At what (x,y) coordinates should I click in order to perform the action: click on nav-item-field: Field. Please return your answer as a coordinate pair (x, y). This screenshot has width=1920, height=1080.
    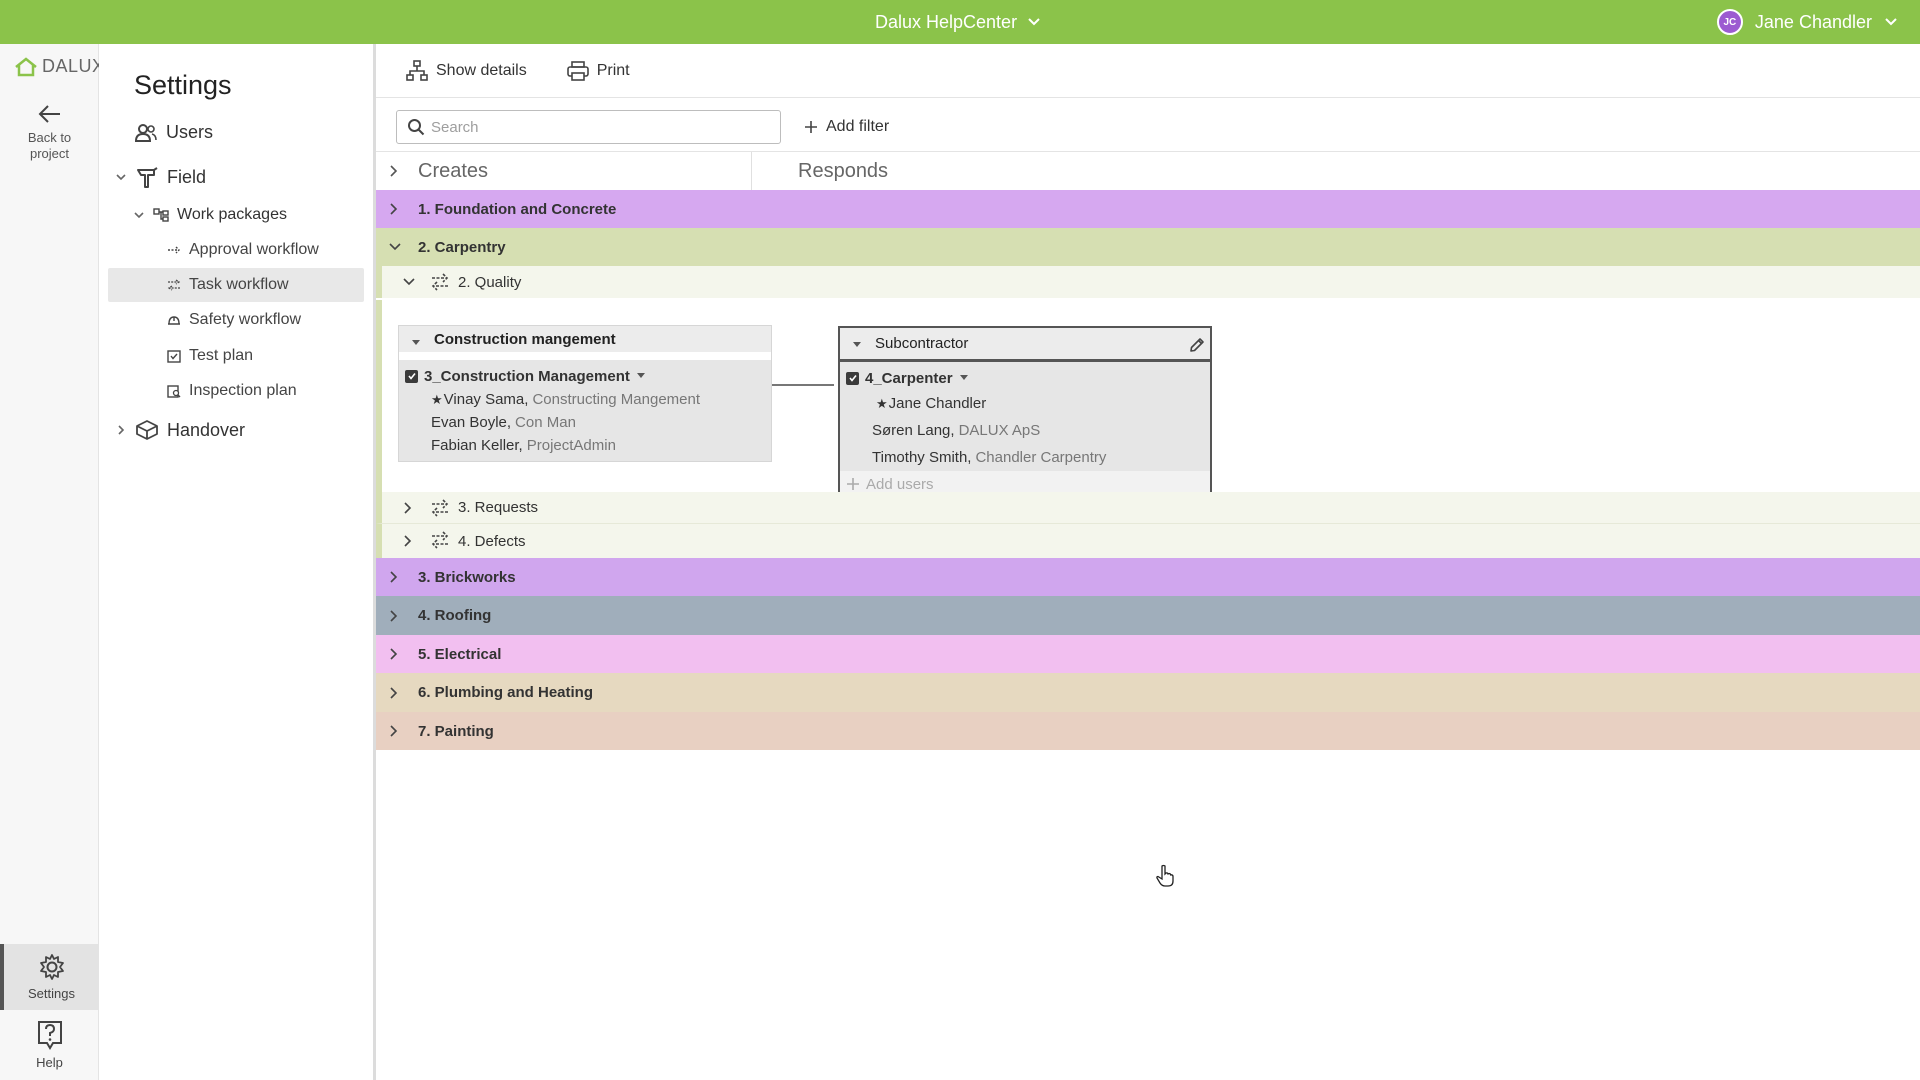
    Looking at the image, I should click on (160, 177).